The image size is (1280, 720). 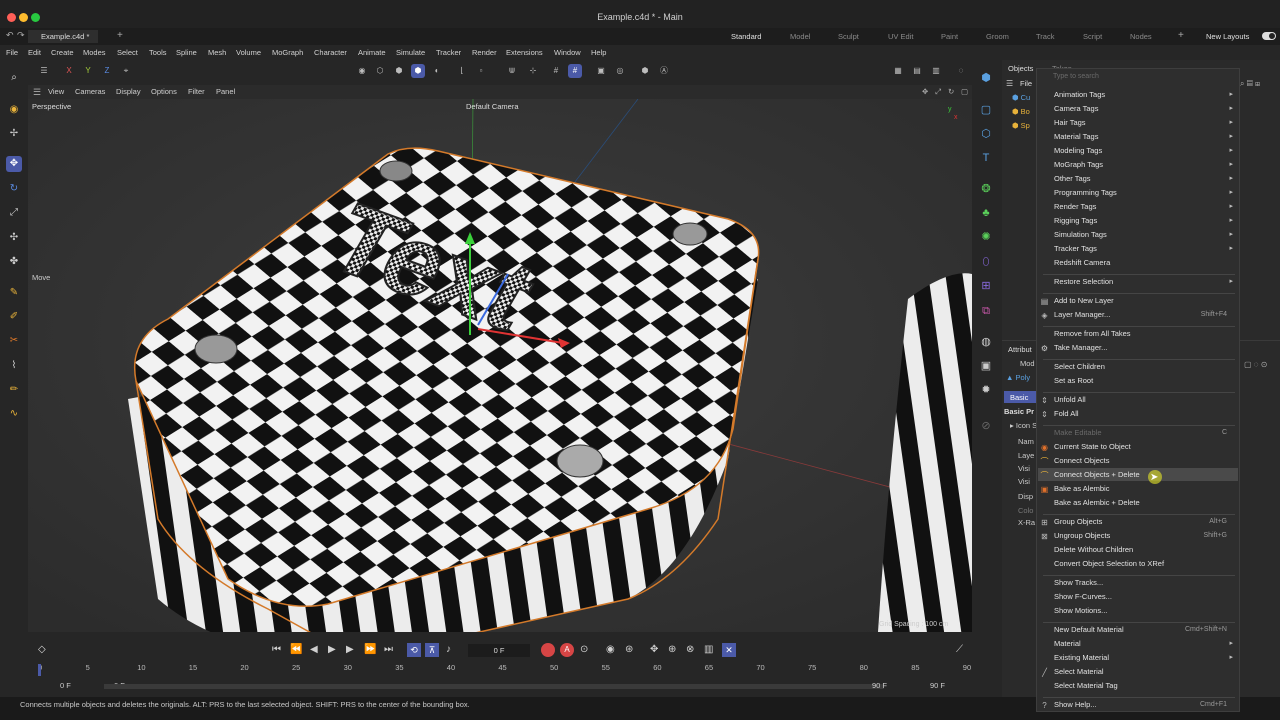 What do you see at coordinates (494, 686) in the screenshot?
I see `range-slider` at bounding box center [494, 686].